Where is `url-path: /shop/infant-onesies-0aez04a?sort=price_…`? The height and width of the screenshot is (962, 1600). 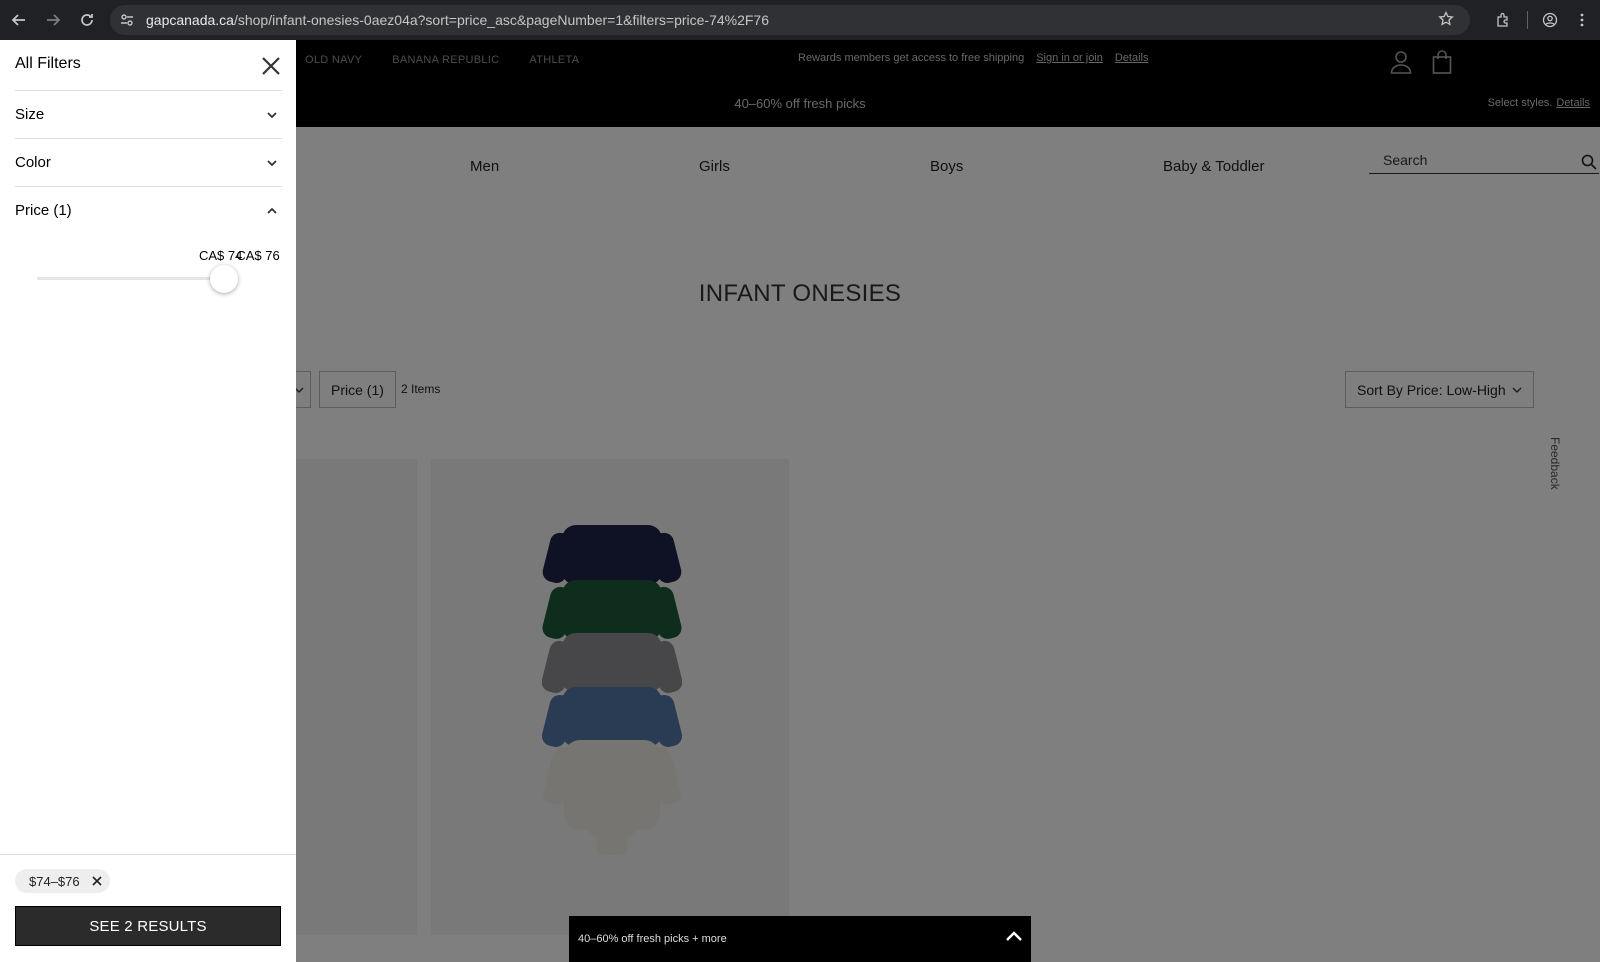
url-path: /shop/infant-onesies-0aez04a?sort=price_… is located at coordinates (501, 20).